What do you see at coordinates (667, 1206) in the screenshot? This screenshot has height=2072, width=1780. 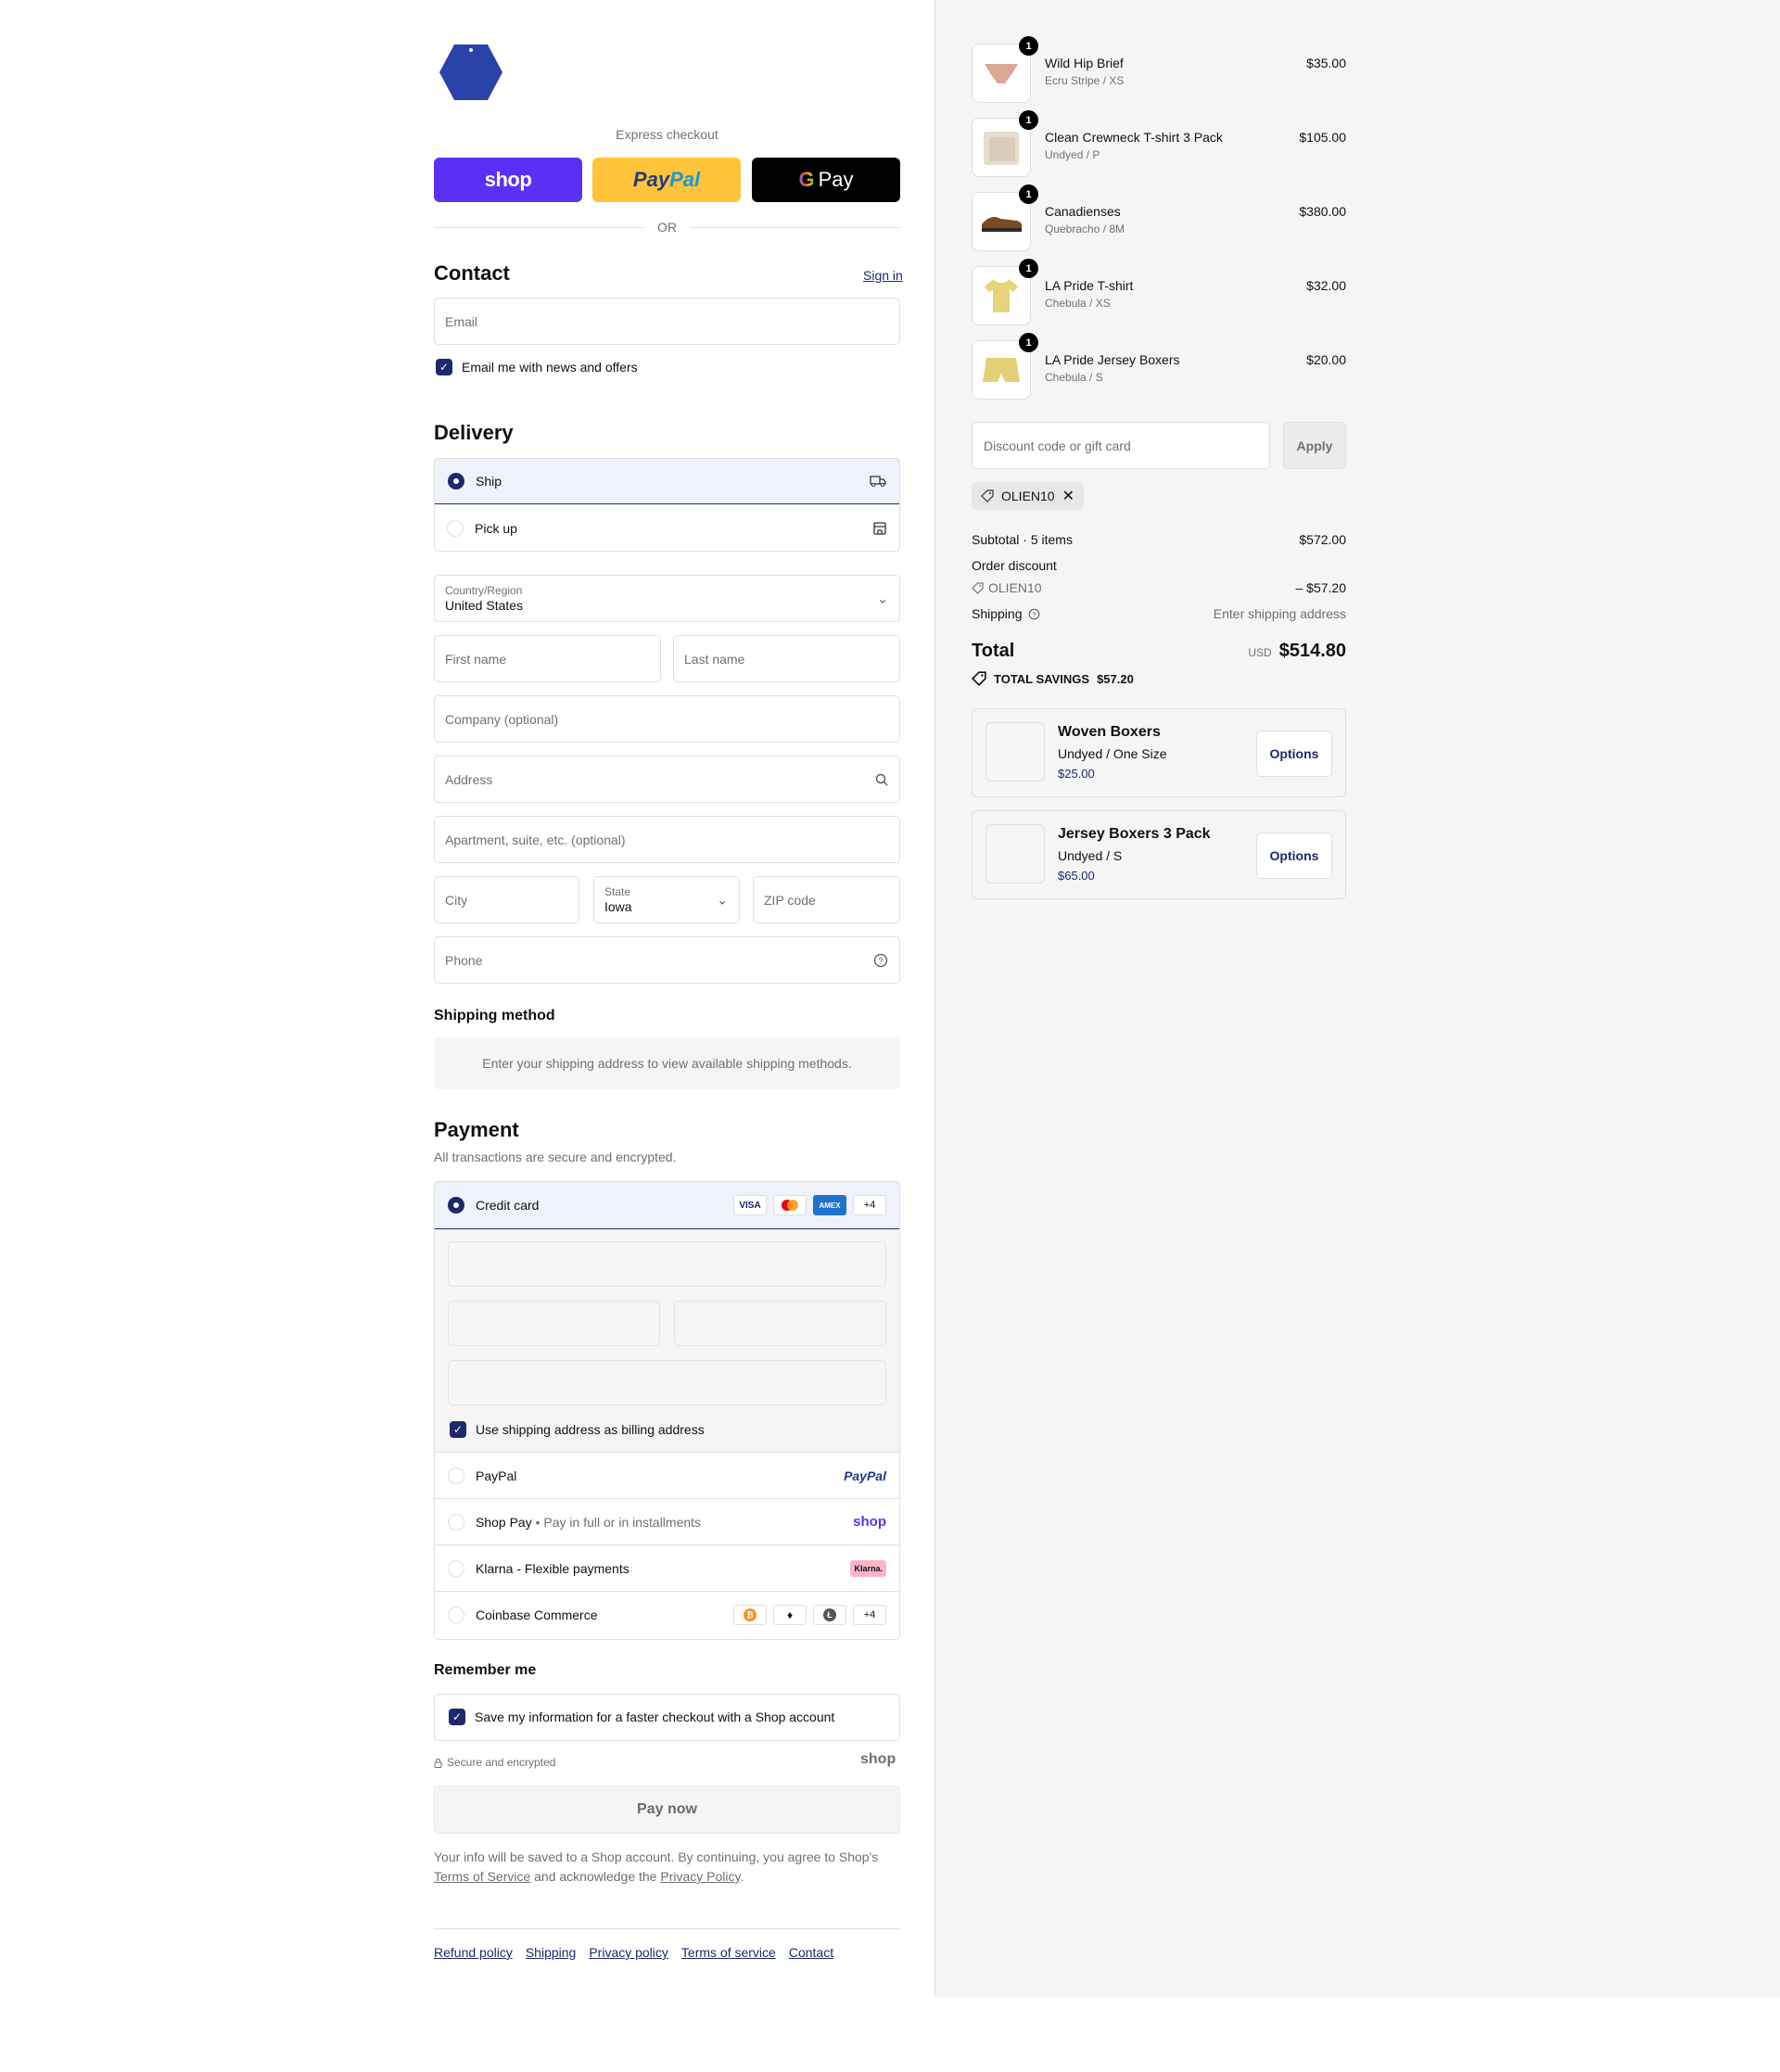 I see `credit-card-option: Credit card VISA AMEX +4` at bounding box center [667, 1206].